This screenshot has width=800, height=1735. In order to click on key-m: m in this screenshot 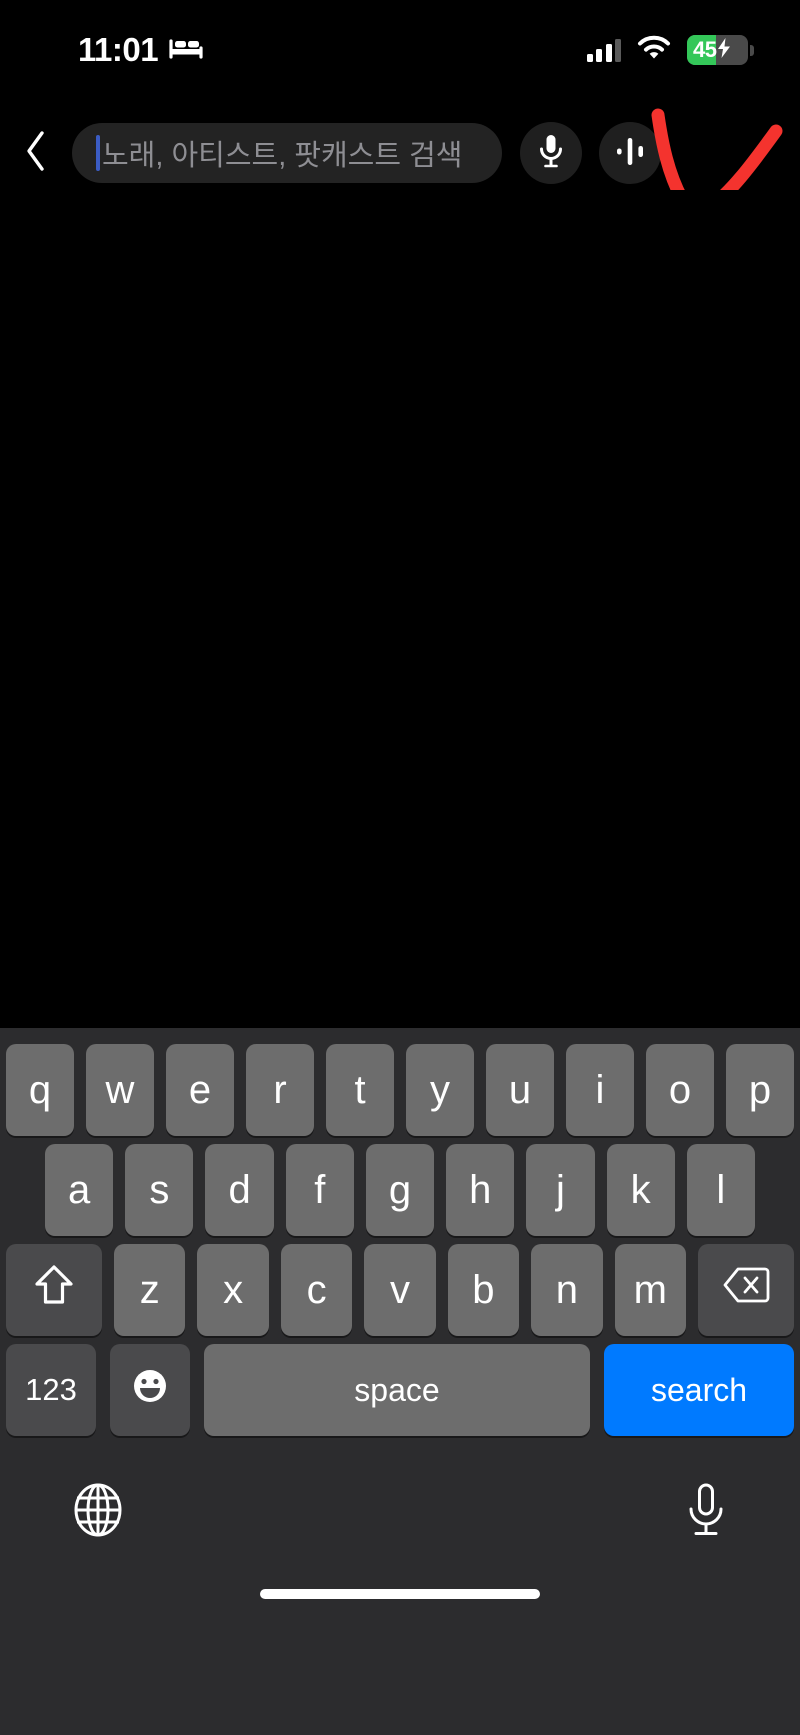, I will do `click(650, 1290)`.